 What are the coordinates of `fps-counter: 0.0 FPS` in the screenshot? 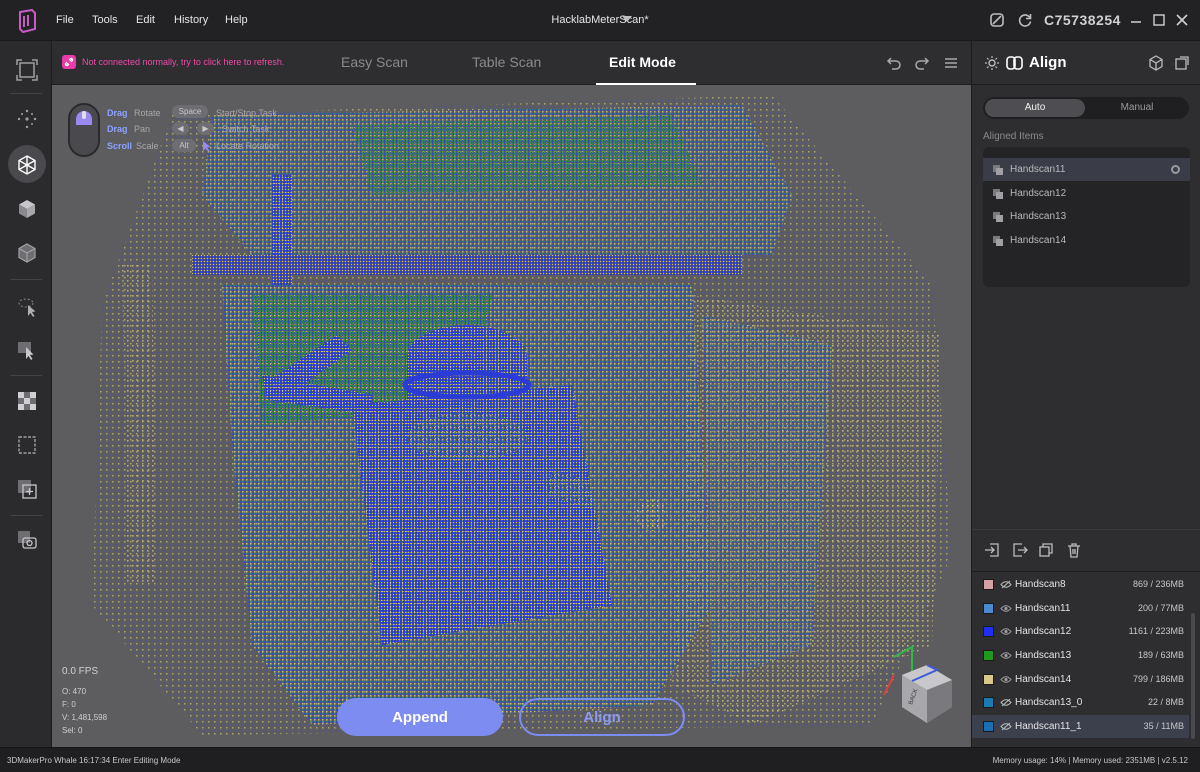 It's located at (80, 671).